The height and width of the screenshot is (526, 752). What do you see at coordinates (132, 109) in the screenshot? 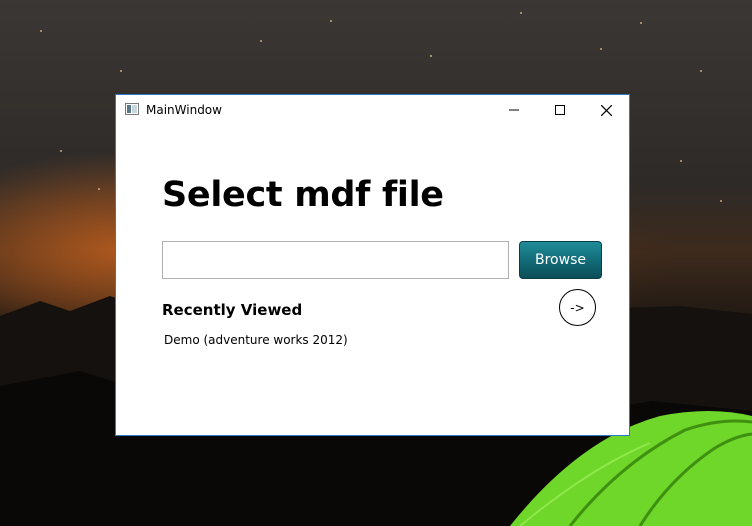
I see `app-window-icon` at bounding box center [132, 109].